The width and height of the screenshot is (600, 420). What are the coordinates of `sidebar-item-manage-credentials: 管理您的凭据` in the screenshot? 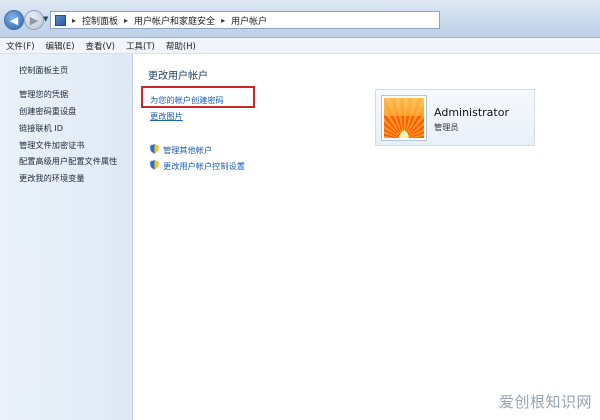 It's located at (43, 94).